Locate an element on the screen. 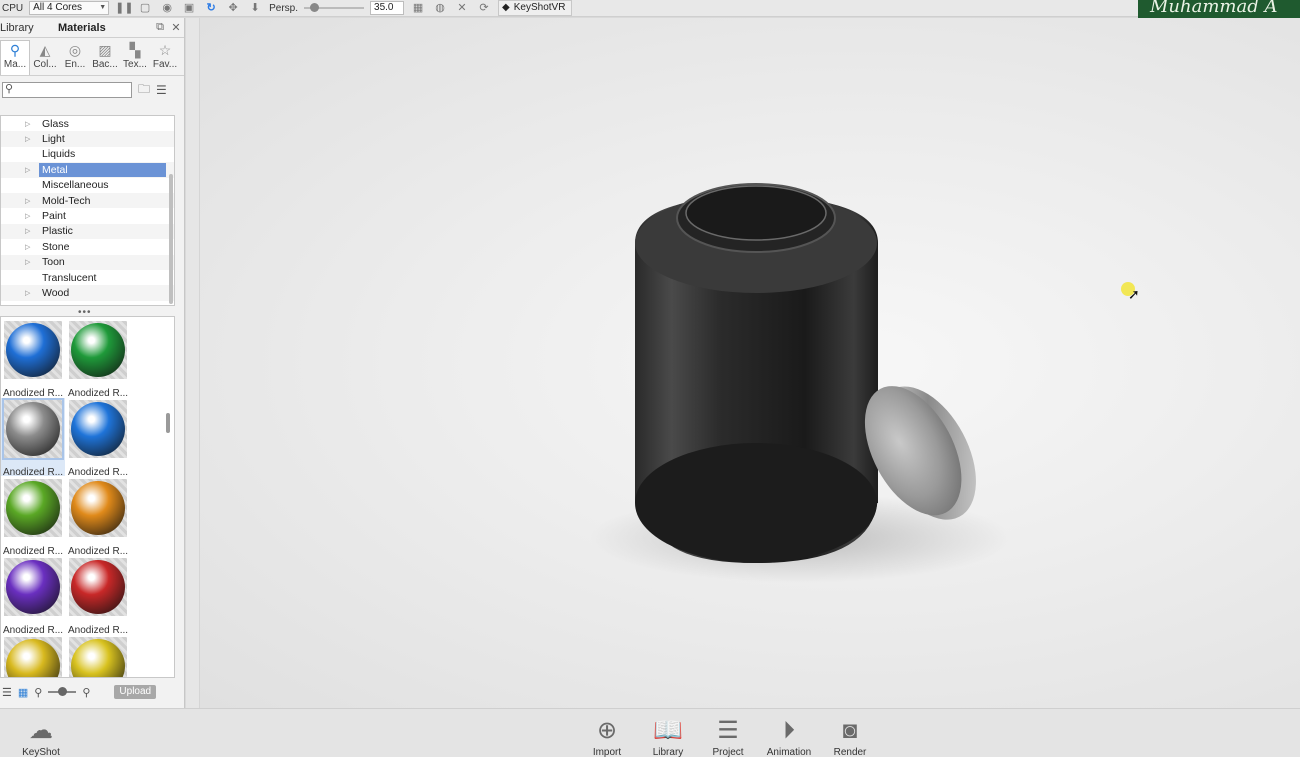 This screenshot has width=1300, height=757. fit-view-icon: ✥ is located at coordinates (233, 8).